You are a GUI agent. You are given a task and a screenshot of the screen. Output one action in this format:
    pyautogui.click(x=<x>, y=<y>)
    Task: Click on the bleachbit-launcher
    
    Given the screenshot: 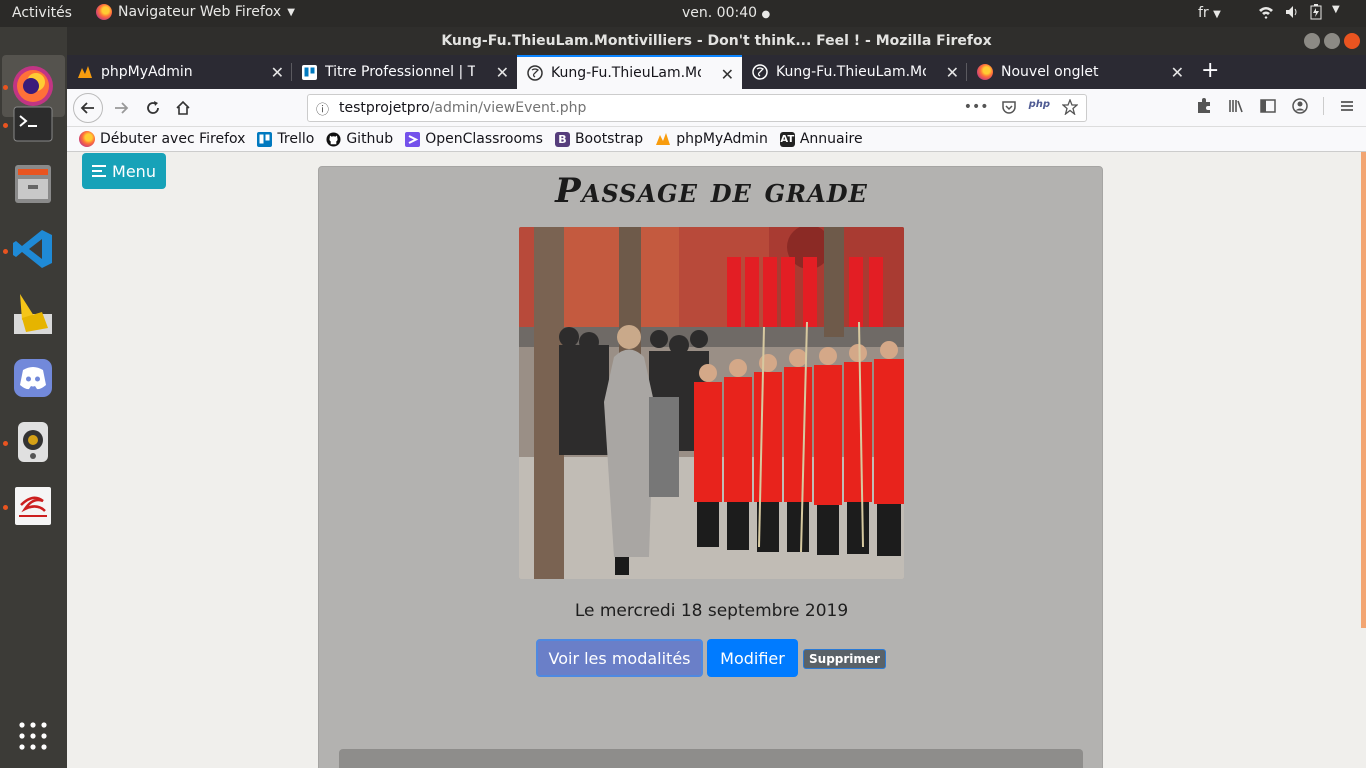 What is the action you would take?
    pyautogui.click(x=33, y=314)
    